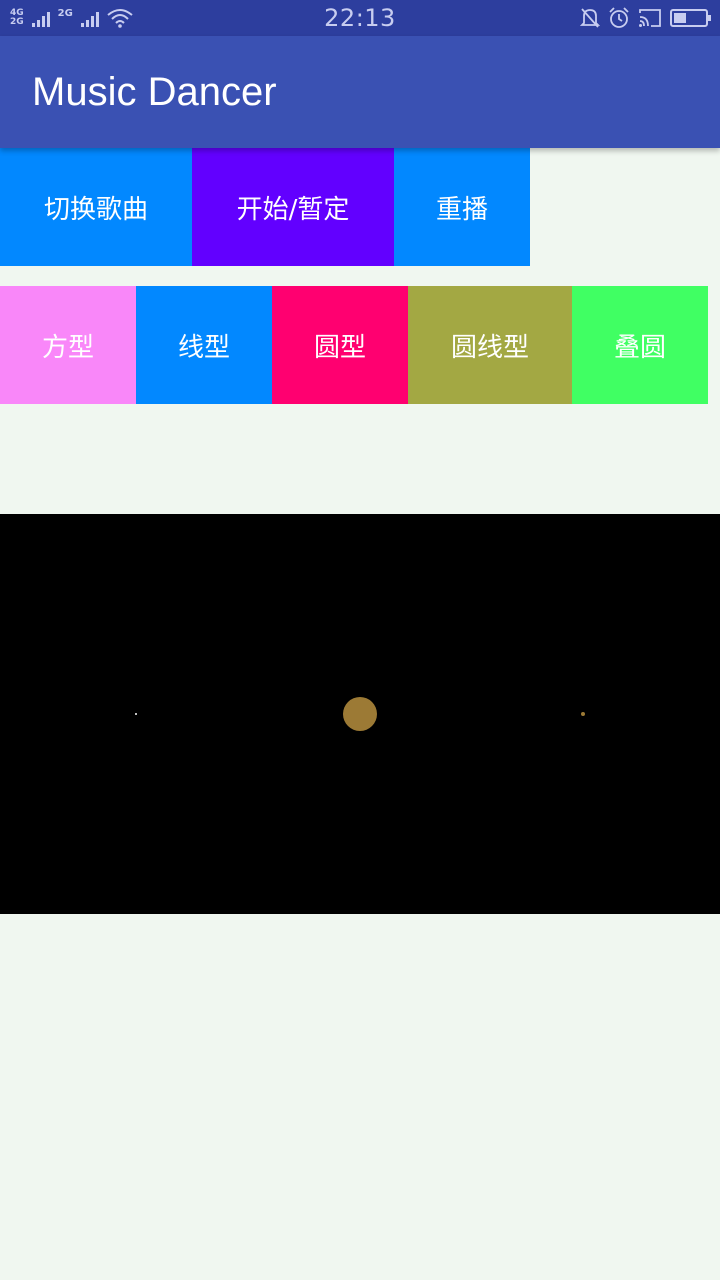  What do you see at coordinates (340, 345) in the screenshot?
I see `mode-circle-button: 圆型` at bounding box center [340, 345].